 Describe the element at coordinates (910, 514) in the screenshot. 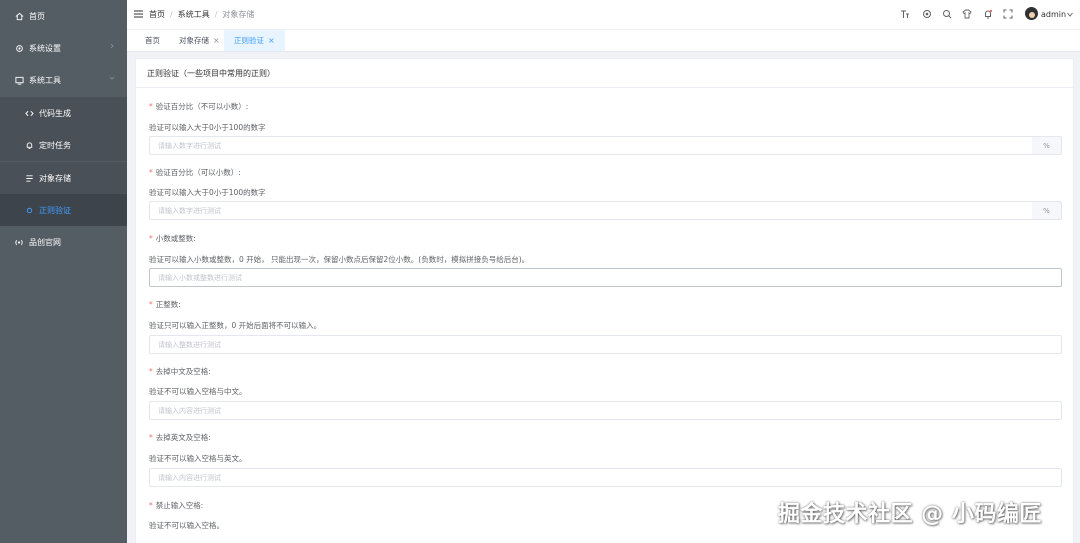

I see `watermark: 掘金技术社区 @ 小码编匠` at that location.